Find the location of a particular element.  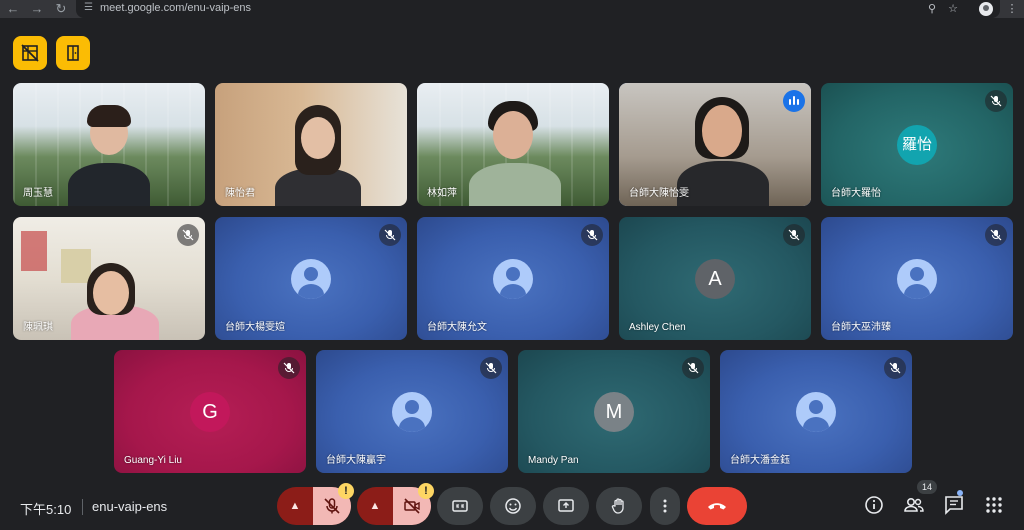

more-vert-icon is located at coordinates (665, 506).